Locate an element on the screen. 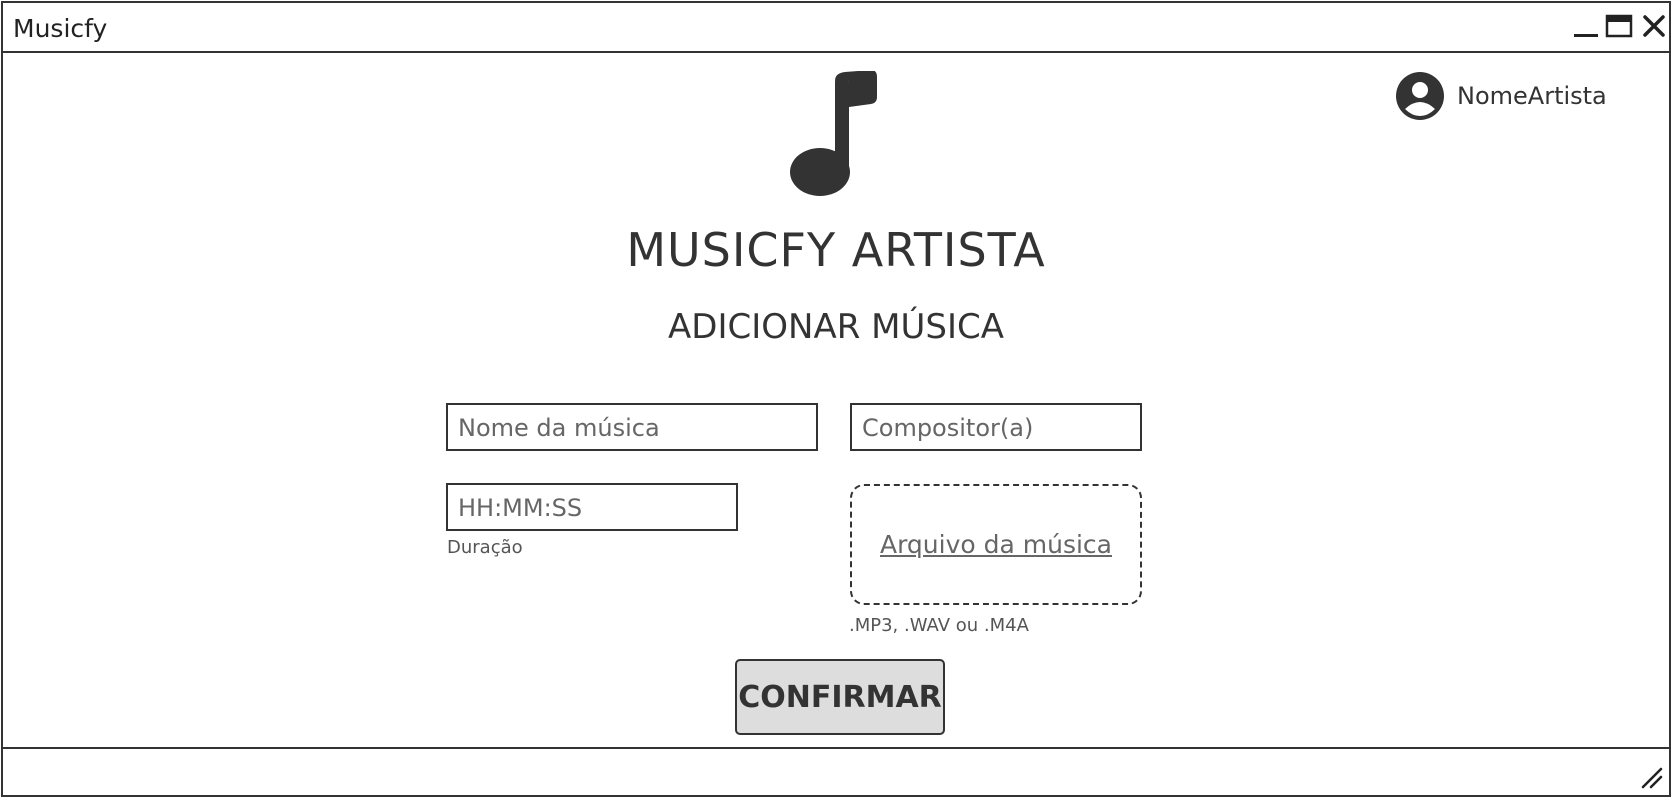  file-upload-dropzone: Arquivo da música is located at coordinates (996, 544).